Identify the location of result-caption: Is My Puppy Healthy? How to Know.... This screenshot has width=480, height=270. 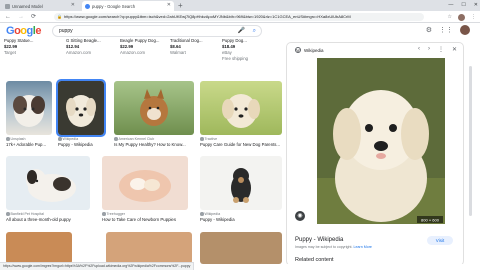
(154, 144).